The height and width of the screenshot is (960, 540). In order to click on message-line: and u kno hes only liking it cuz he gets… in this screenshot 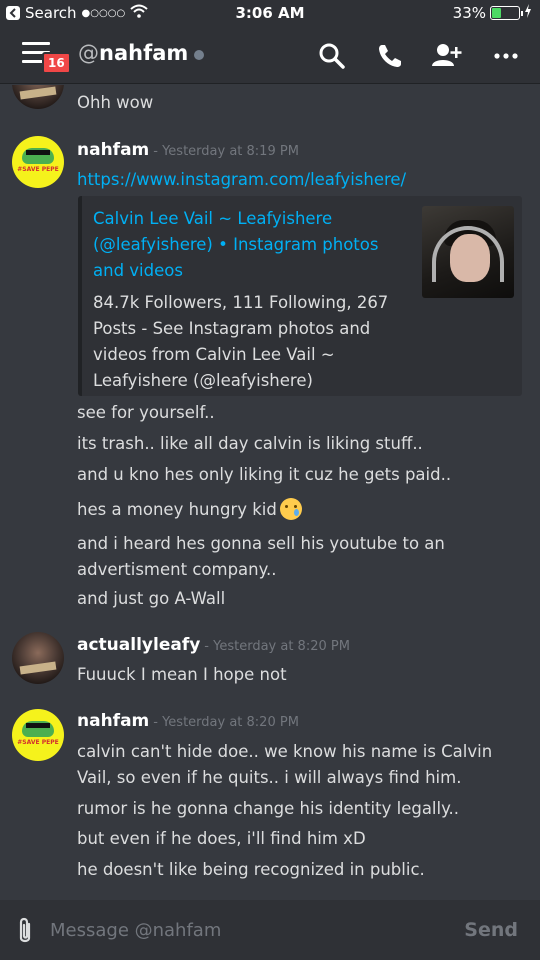, I will do `click(264, 474)`.